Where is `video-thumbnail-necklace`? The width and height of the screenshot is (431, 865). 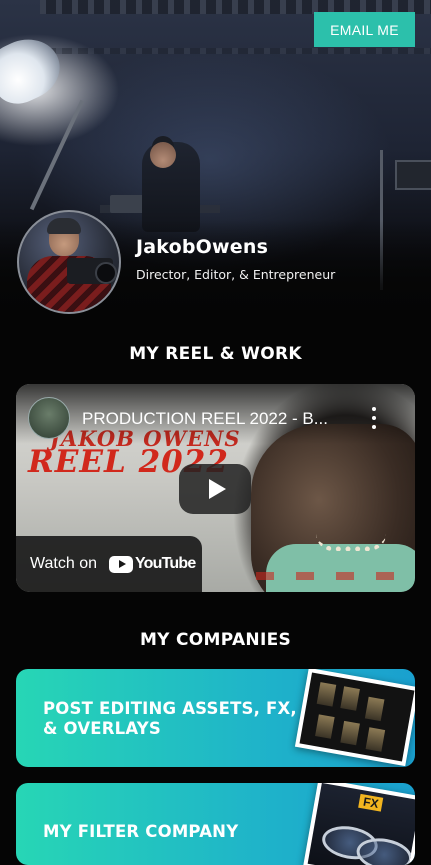
video-thumbnail-necklace is located at coordinates (351, 542).